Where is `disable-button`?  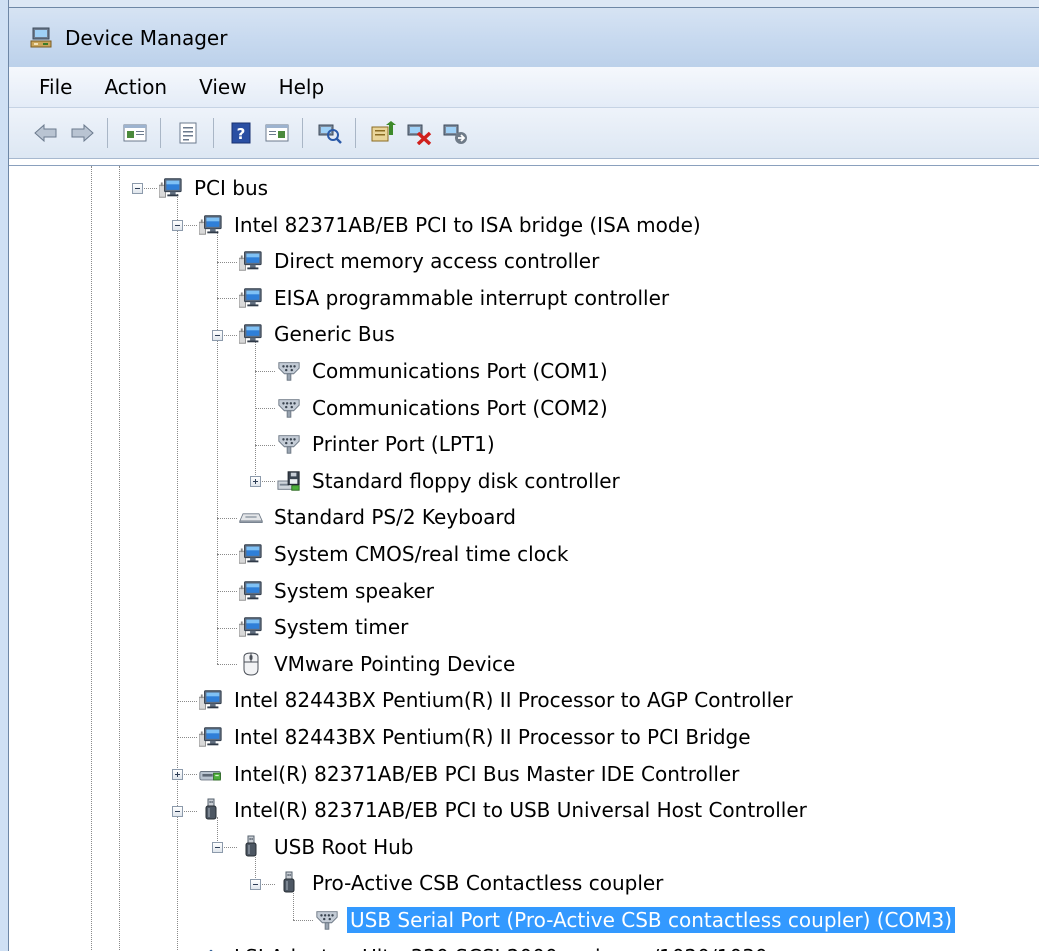 disable-button is located at coordinates (455, 133).